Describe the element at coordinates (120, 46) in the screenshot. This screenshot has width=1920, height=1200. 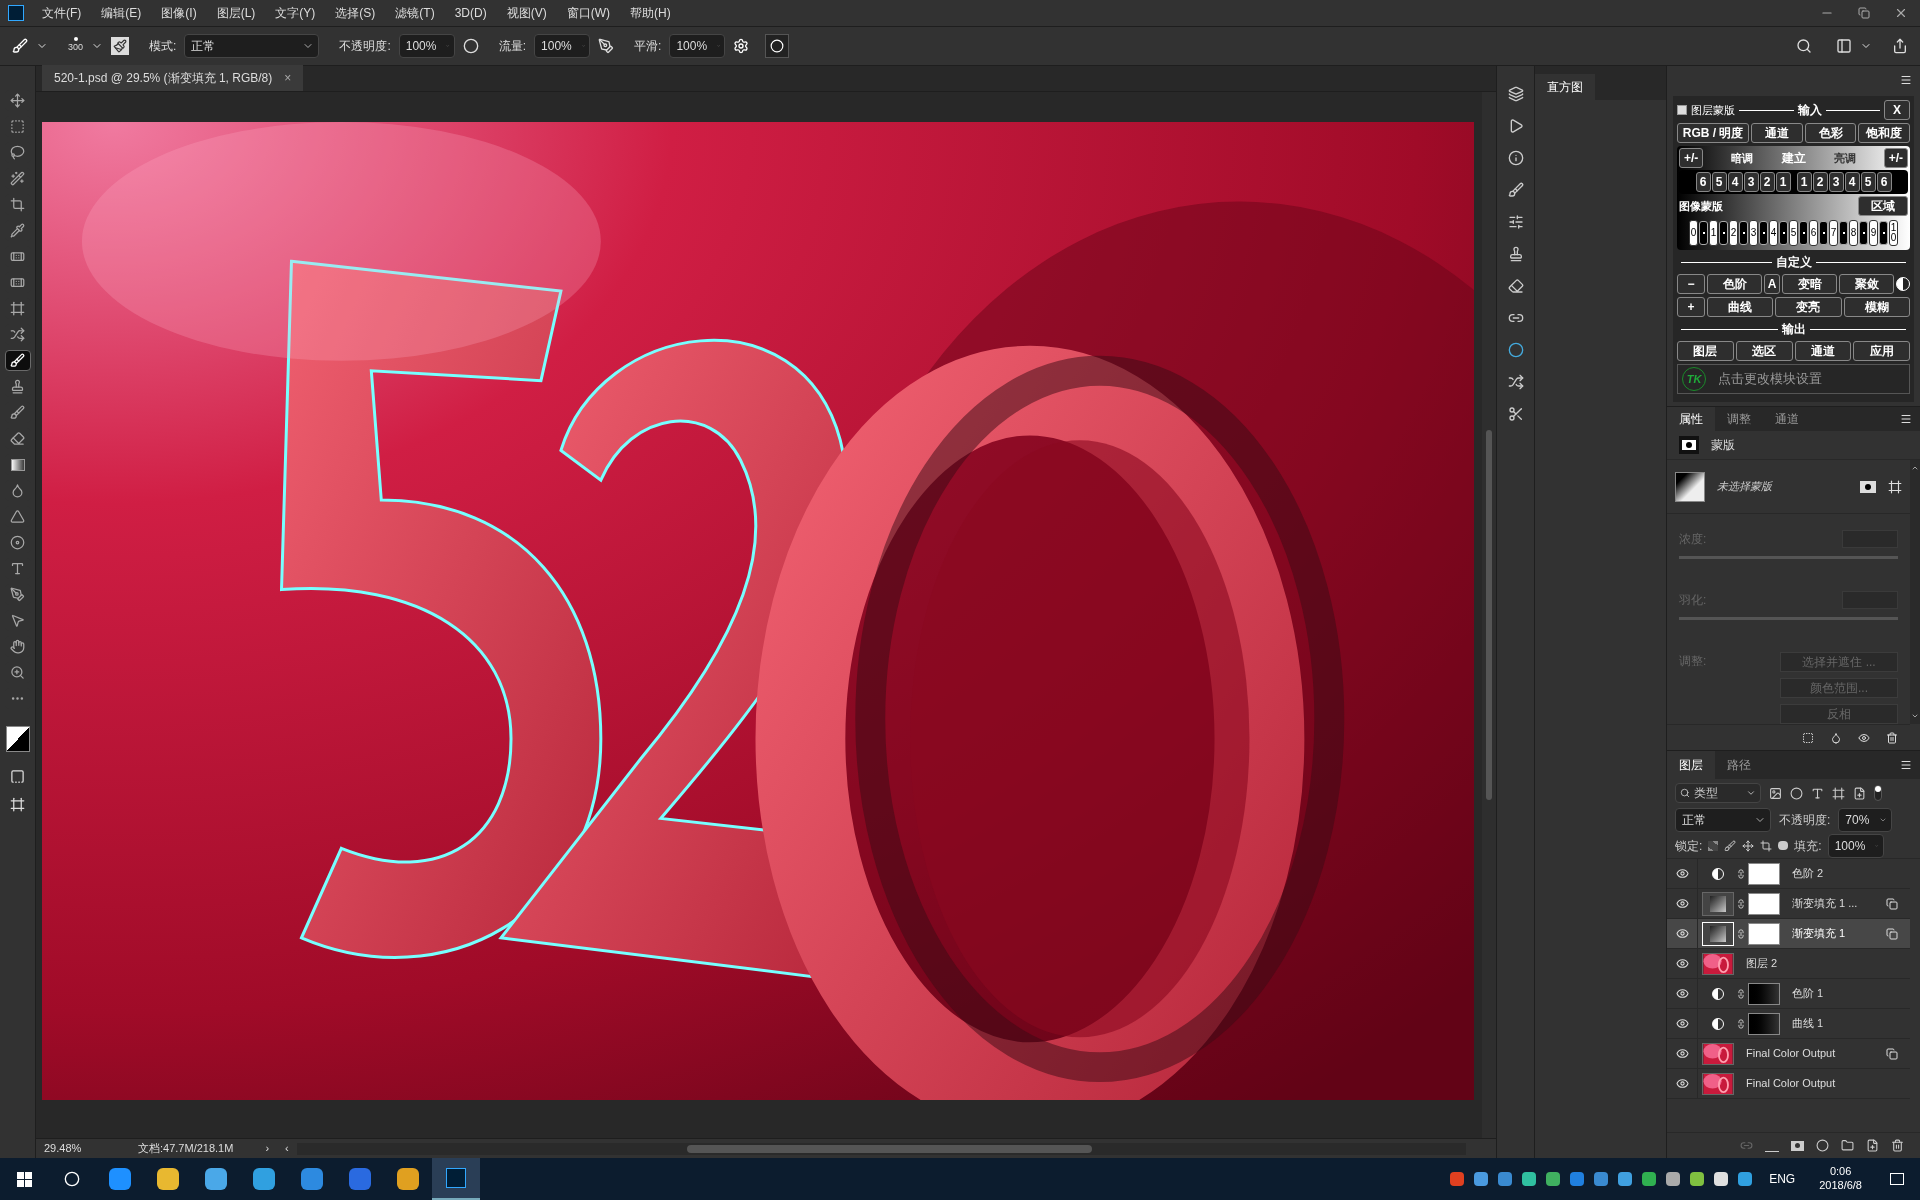
I see `brush-panel-icon` at that location.